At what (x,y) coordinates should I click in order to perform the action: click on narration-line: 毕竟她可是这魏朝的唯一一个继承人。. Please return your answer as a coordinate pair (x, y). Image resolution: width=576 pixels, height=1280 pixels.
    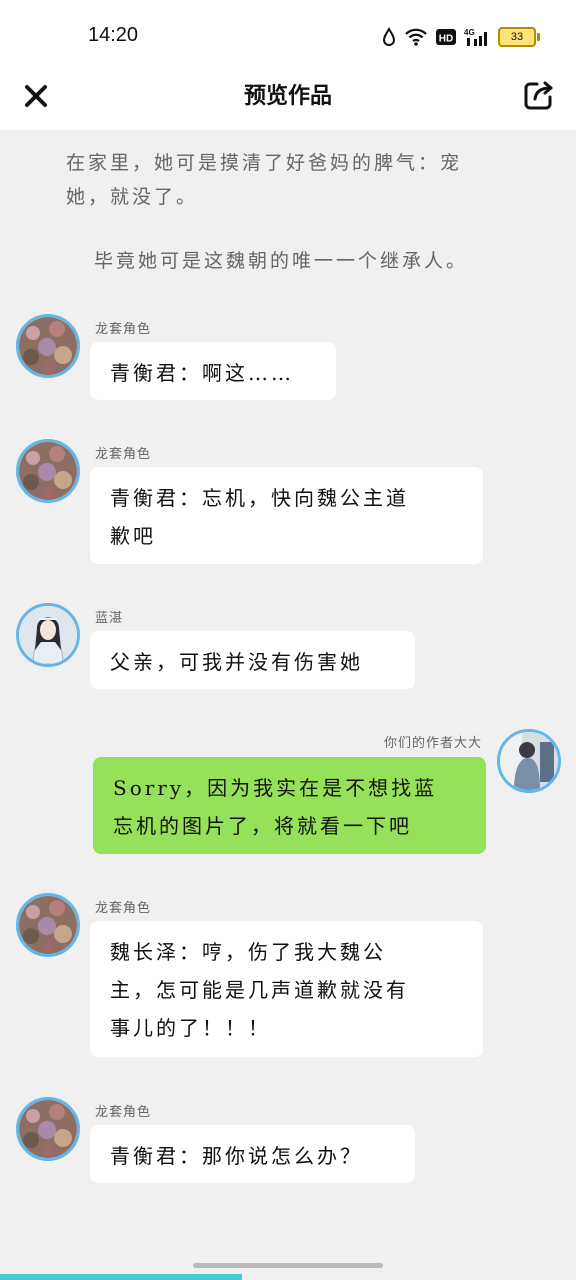
    Looking at the image, I should click on (281, 261).